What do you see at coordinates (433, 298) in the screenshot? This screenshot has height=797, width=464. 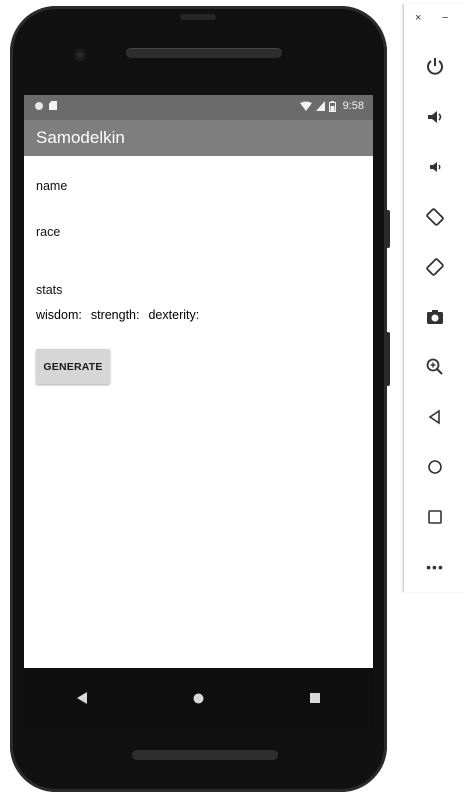 I see `emulator-toolbar: × − •••` at bounding box center [433, 298].